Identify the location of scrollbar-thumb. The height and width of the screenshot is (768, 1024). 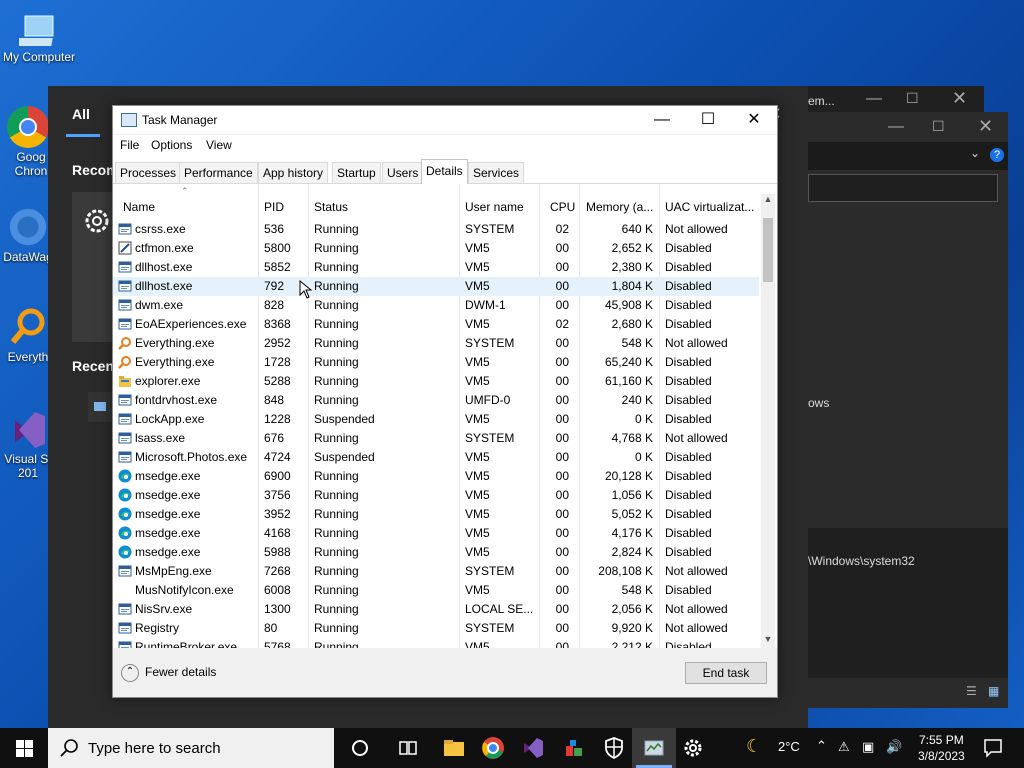
(768, 250).